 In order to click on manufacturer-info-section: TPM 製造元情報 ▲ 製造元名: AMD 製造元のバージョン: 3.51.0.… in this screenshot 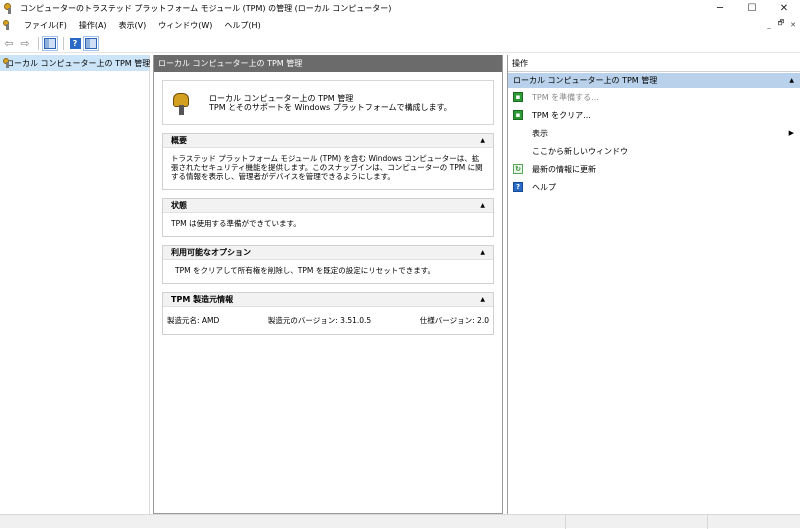, I will do `click(328, 313)`.